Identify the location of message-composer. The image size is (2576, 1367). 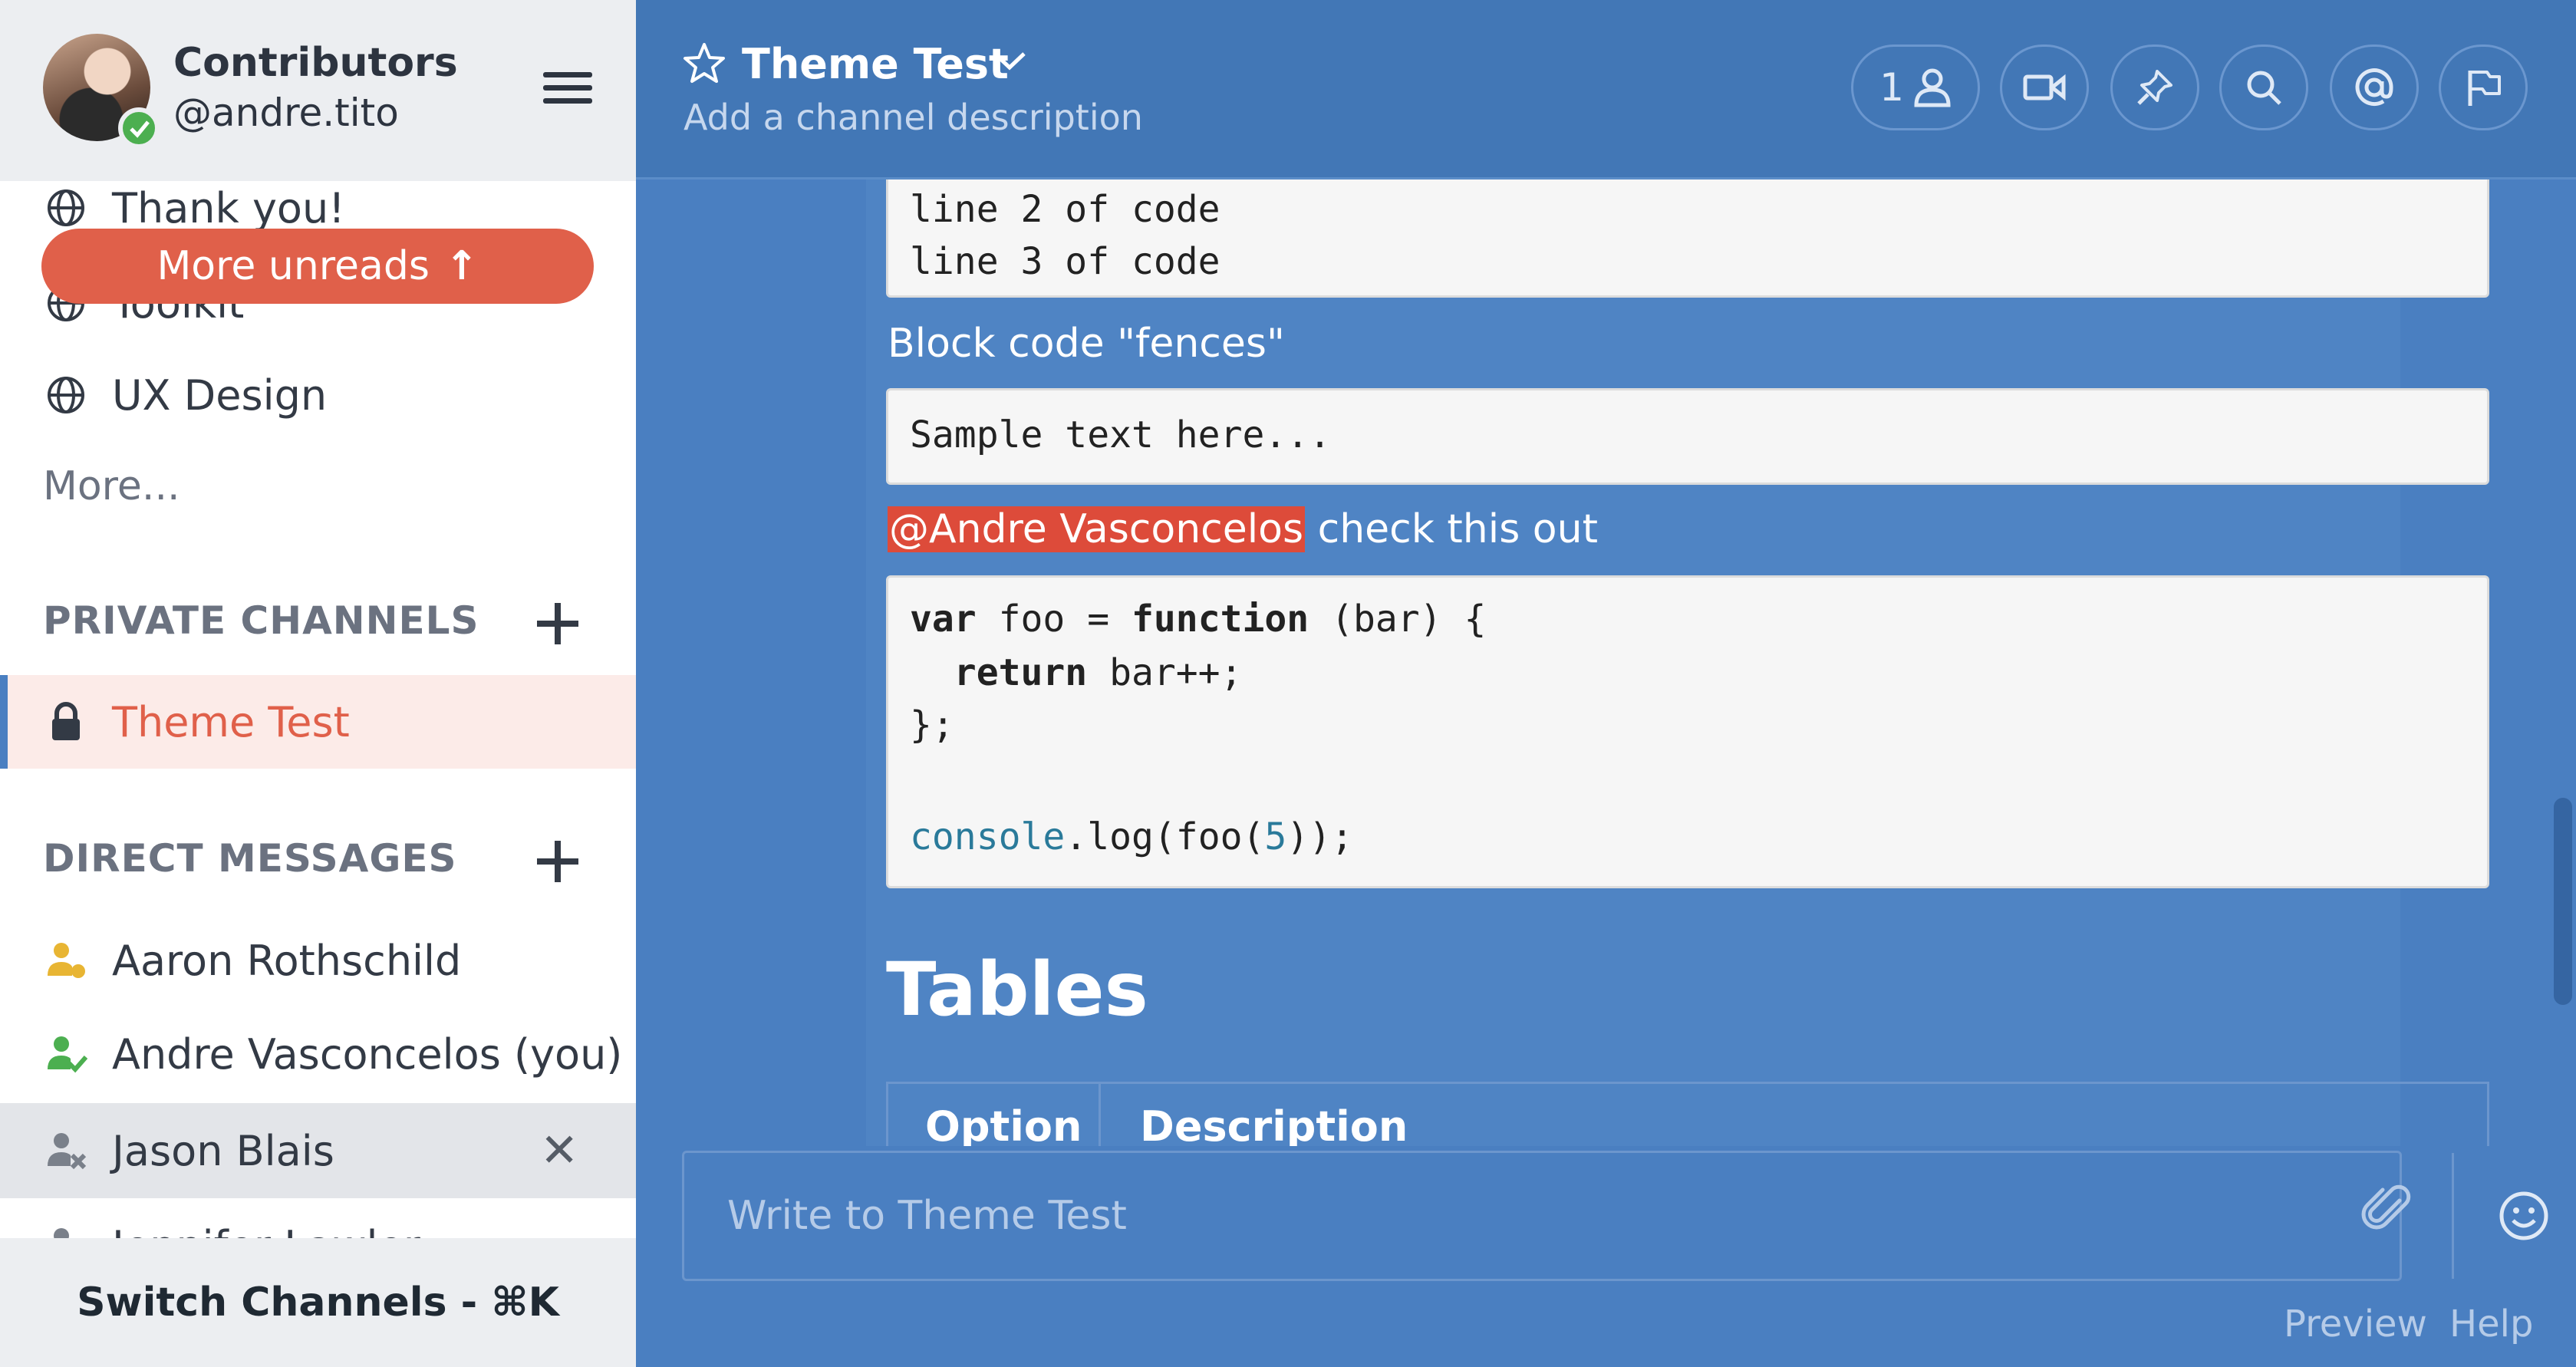
(1615, 1216).